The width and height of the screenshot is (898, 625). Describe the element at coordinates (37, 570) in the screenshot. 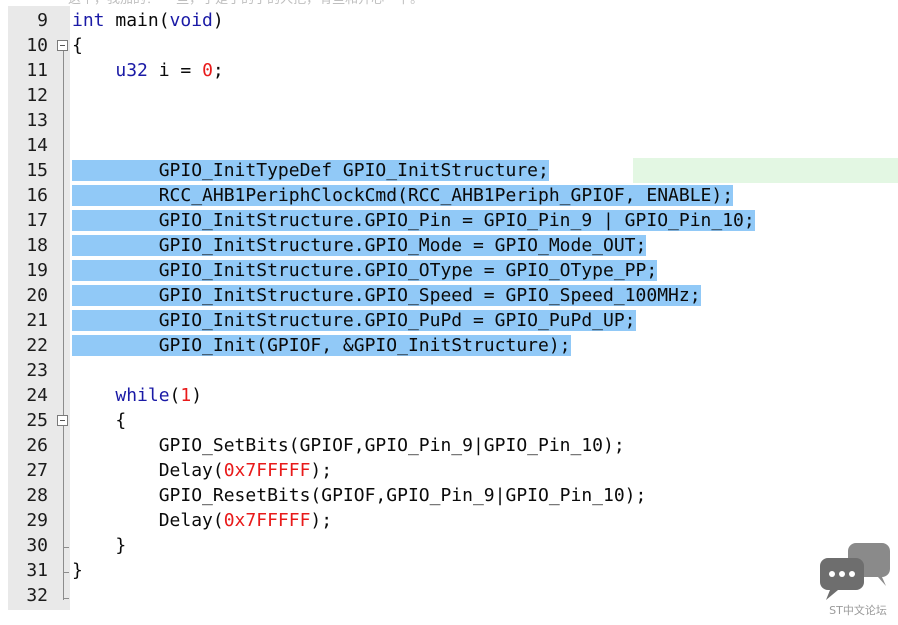

I see `line-number: 31` at that location.